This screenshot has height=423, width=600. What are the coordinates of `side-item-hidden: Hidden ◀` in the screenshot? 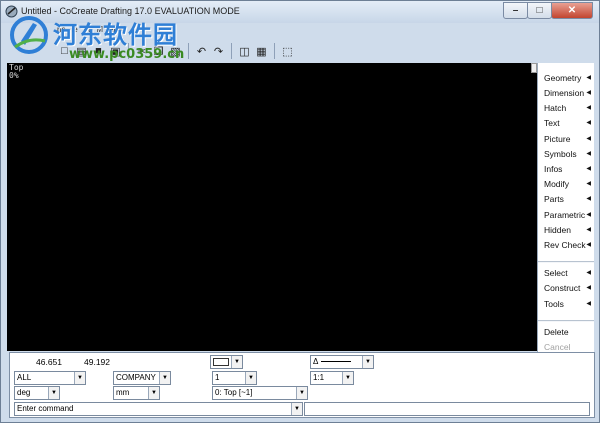 It's located at (566, 230).